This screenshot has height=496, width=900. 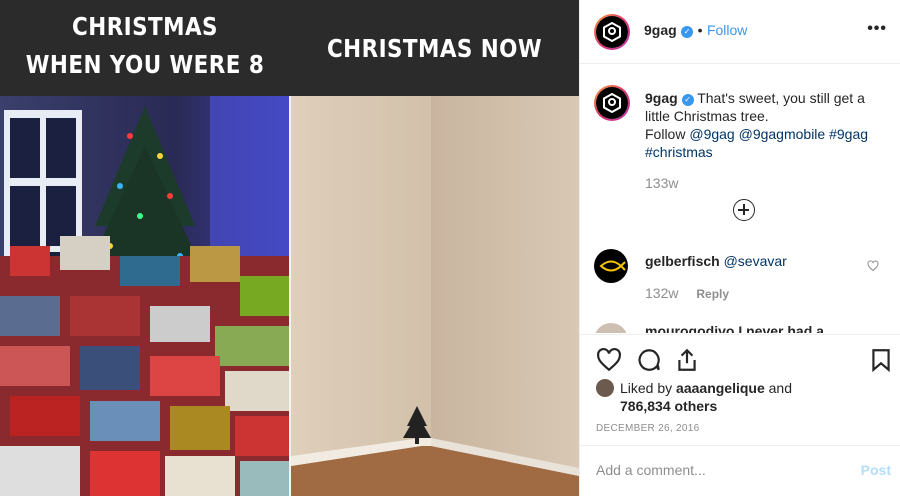 I want to click on comment-icon, so click(x=649, y=360).